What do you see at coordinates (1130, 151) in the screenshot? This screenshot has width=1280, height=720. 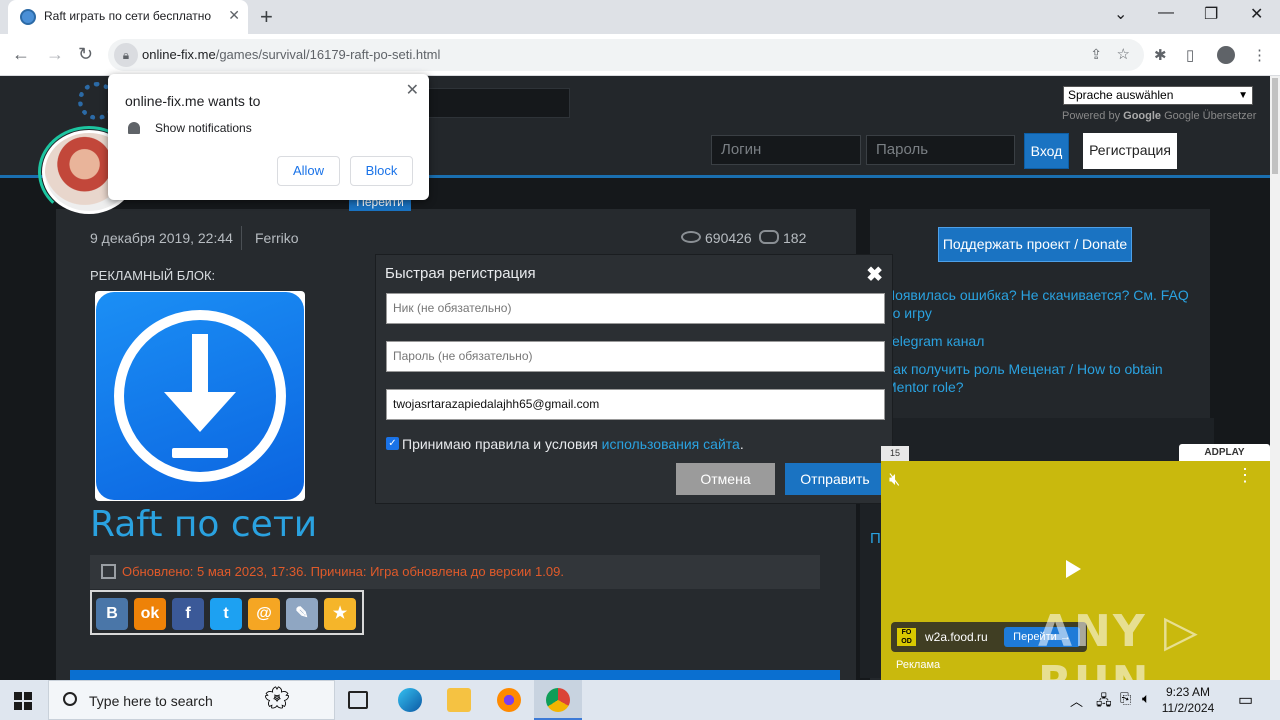 I see `register-button: Регистрация` at bounding box center [1130, 151].